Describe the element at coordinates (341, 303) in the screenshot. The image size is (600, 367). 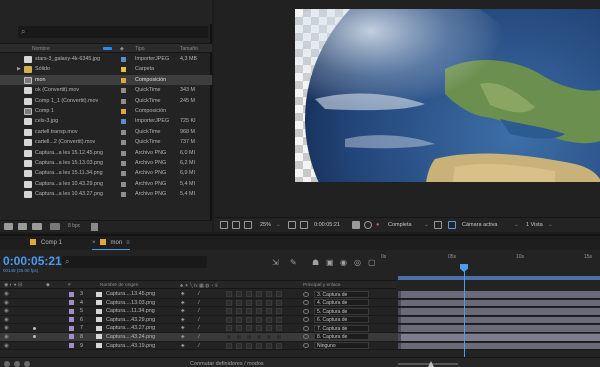
I see `parent-select: 4. Captura de` at that location.